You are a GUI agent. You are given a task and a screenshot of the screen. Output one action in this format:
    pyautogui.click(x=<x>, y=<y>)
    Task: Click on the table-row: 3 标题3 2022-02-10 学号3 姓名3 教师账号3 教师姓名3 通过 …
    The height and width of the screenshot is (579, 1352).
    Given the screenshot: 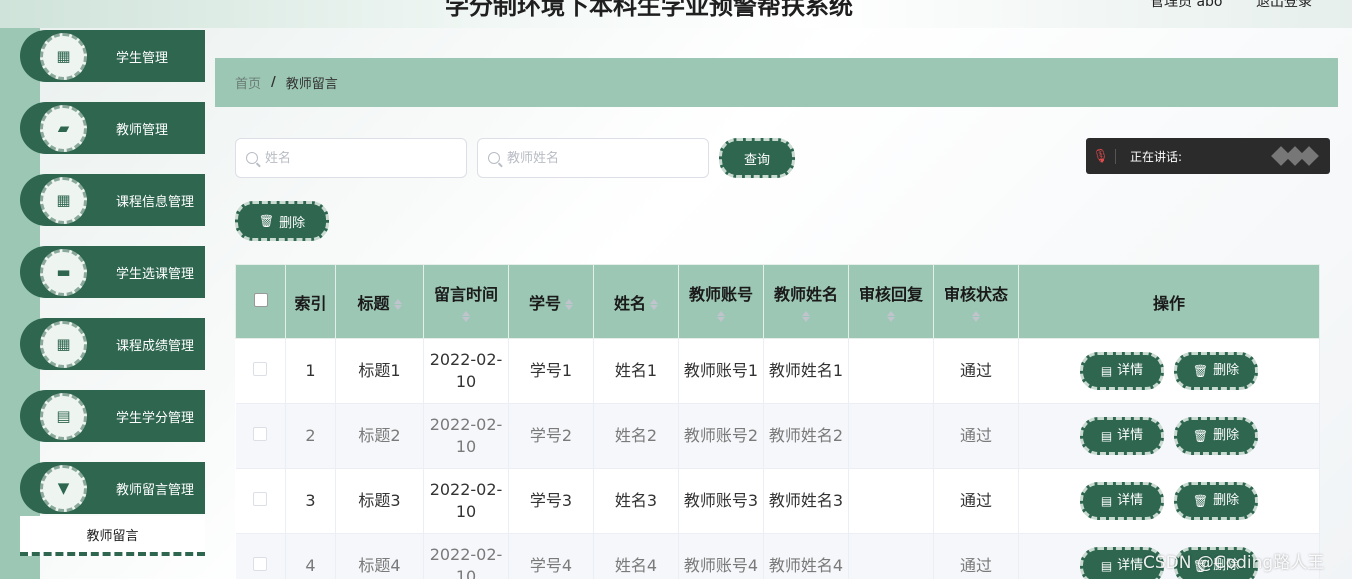 What is the action you would take?
    pyautogui.click(x=777, y=501)
    